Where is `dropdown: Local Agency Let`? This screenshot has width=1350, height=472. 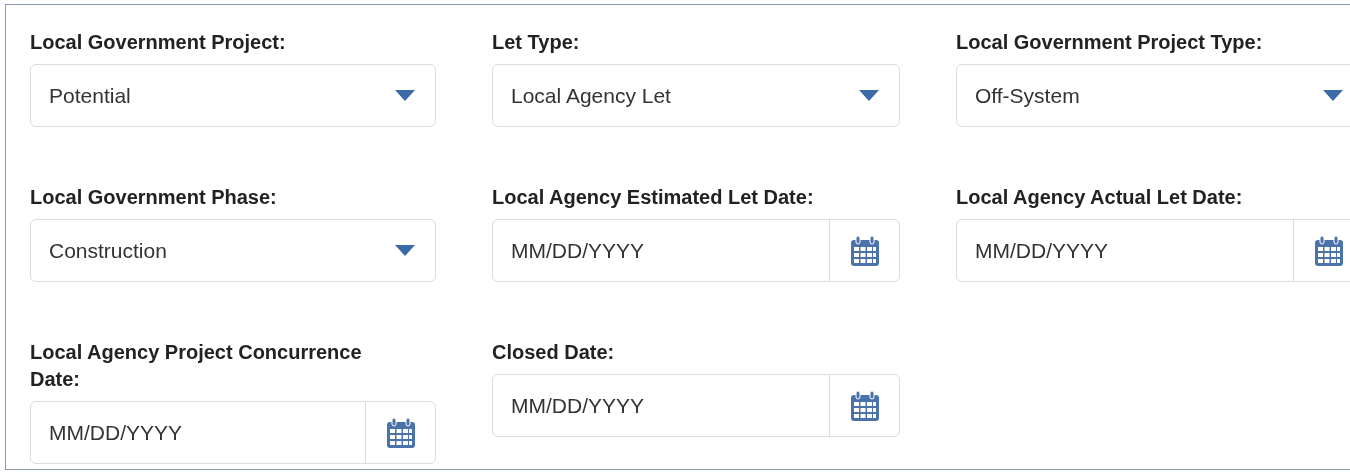
dropdown: Local Agency Let is located at coordinates (696, 95).